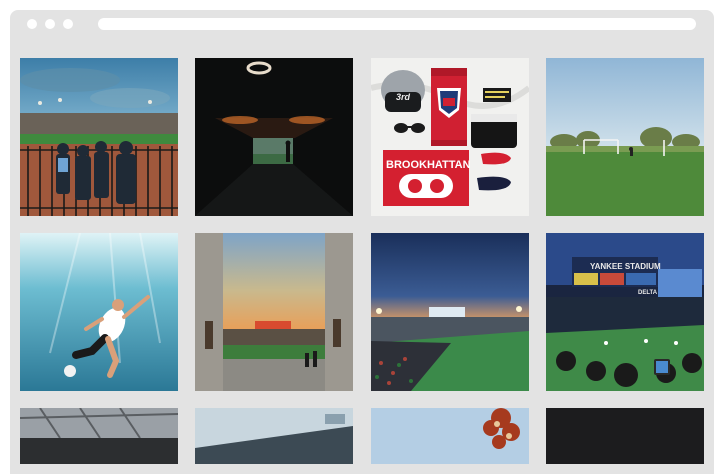 This screenshot has width=724, height=474. I want to click on yankee-stadium-image: YANKEE STADIUM DELTA, so click(625, 312).